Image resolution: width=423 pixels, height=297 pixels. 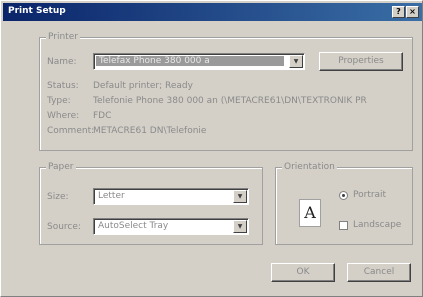 What do you see at coordinates (171, 226) in the screenshot?
I see `paper-source-select: AutoSelect Tray ▼` at bounding box center [171, 226].